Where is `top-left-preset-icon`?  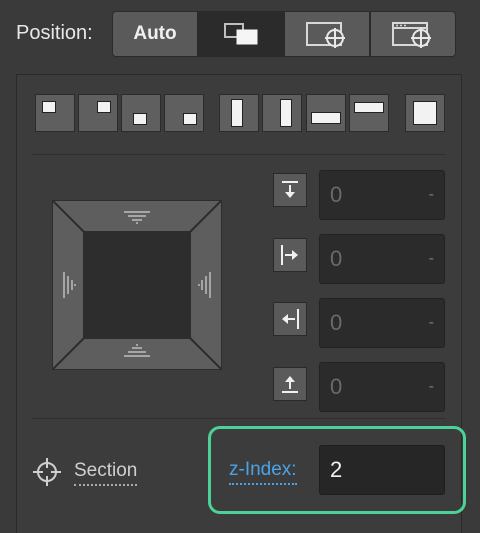
top-left-preset-icon is located at coordinates (49, 107).